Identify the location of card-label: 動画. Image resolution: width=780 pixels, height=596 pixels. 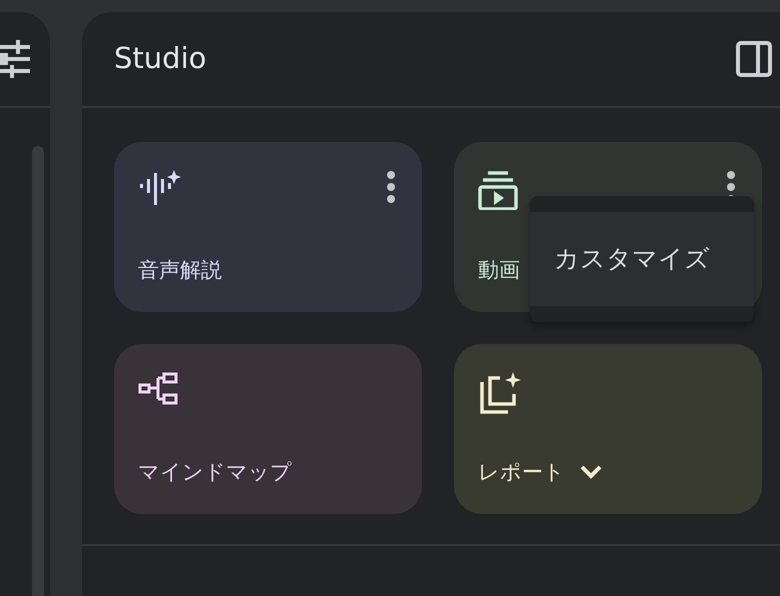
(499, 270).